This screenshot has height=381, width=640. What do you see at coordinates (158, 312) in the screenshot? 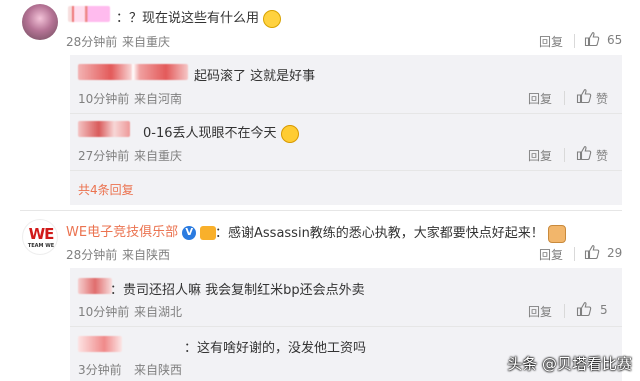
I see `reply-source: 来自湖北` at bounding box center [158, 312].